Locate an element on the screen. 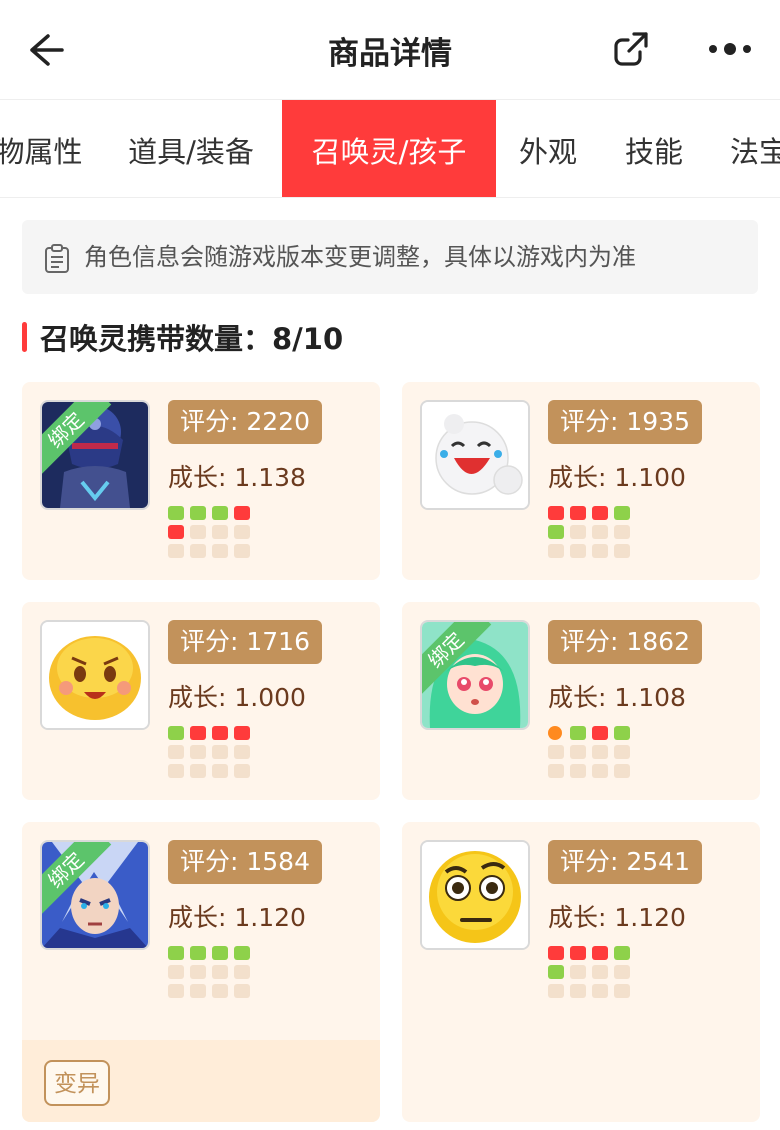  info-notice: 角色信息会随游戏版本变更调整，具体以游戏内为准 is located at coordinates (390, 257).